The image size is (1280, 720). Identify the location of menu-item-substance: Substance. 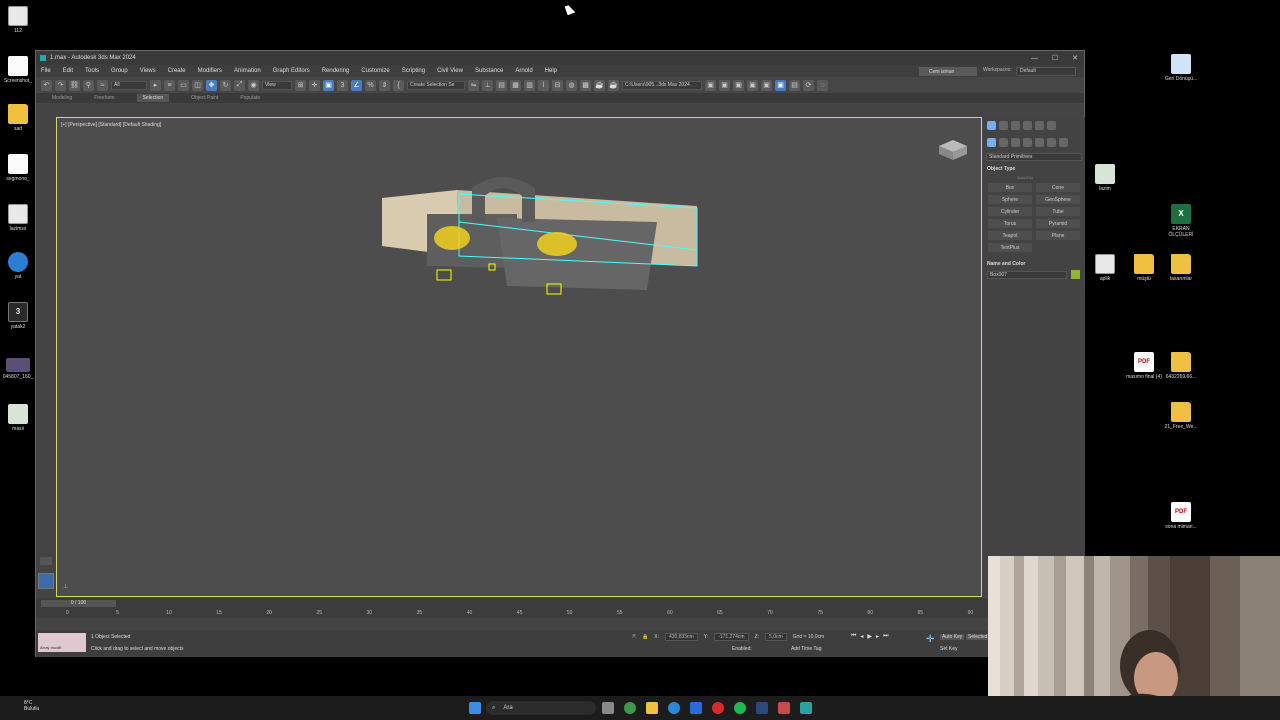
(489, 71).